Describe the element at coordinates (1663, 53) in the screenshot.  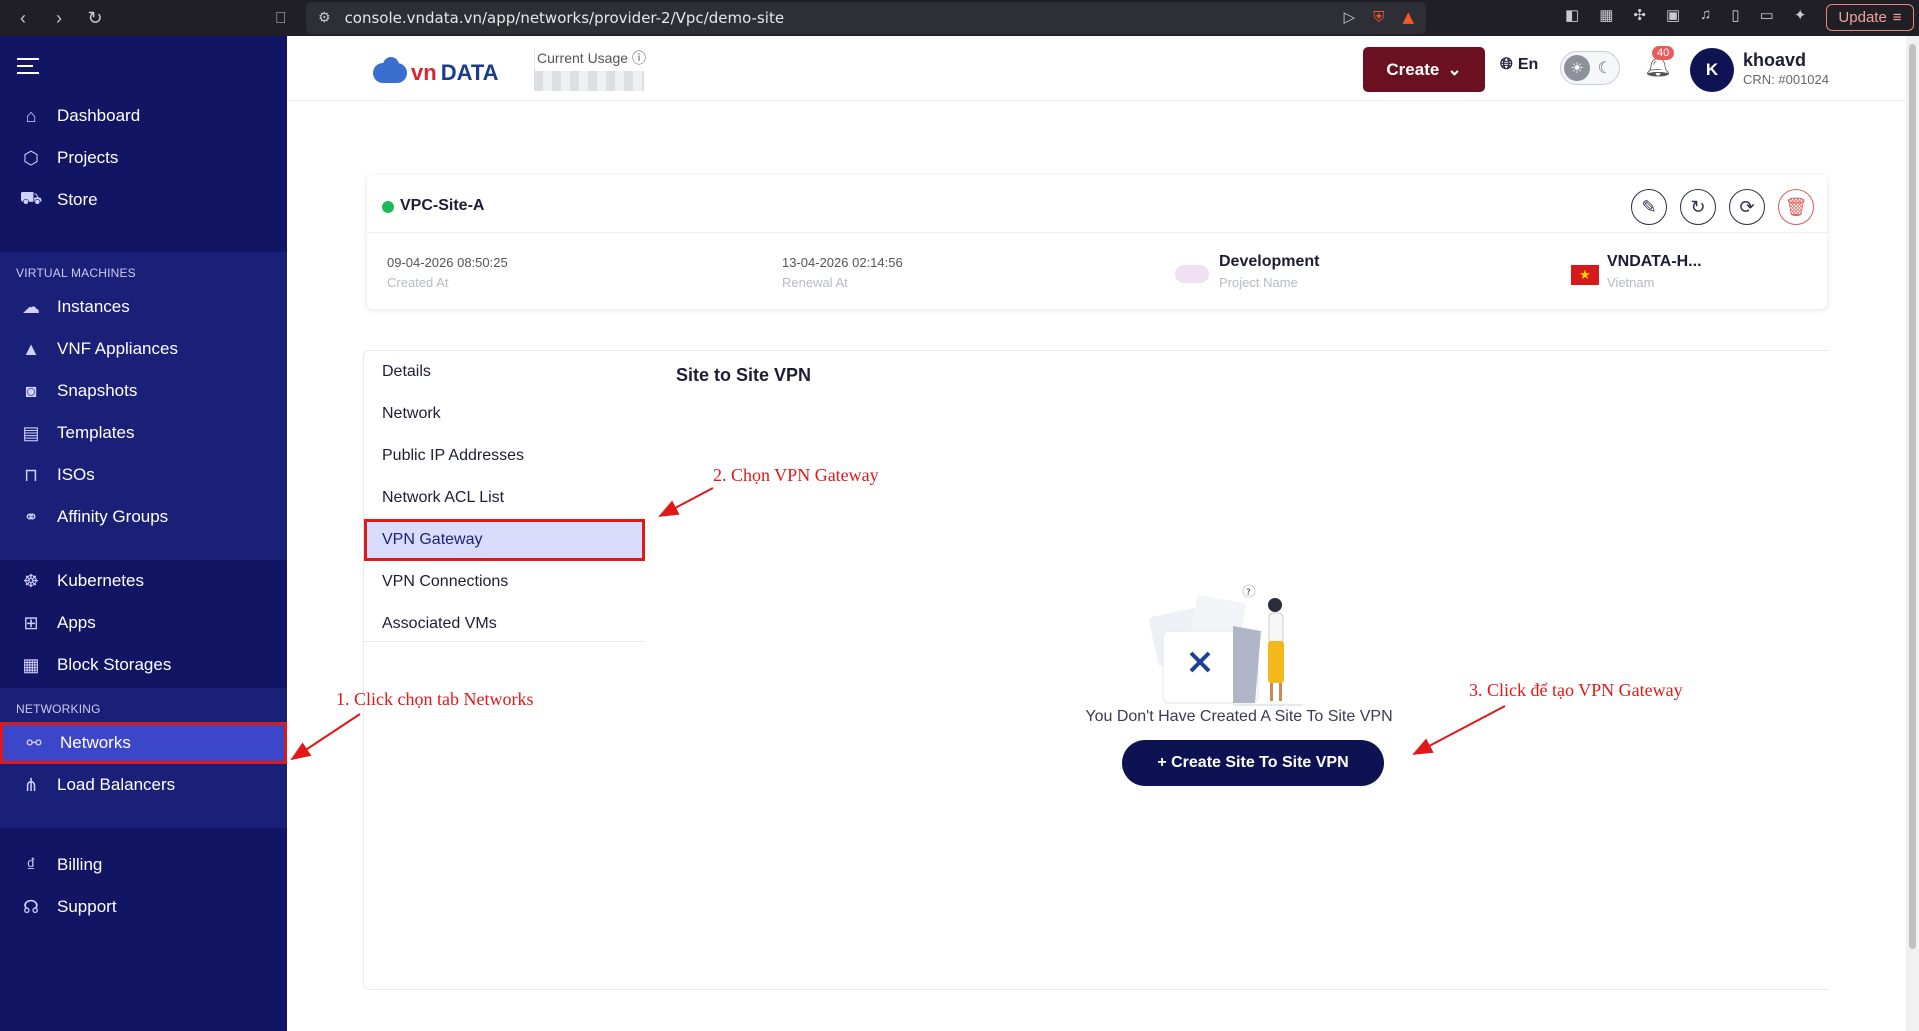
I see `notification-badge: 40` at that location.